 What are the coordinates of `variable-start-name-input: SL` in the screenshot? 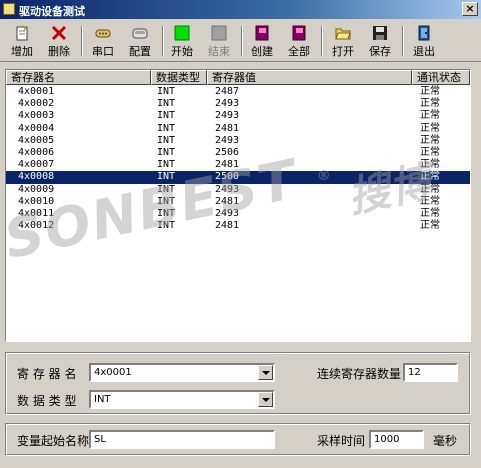 It's located at (182, 439).